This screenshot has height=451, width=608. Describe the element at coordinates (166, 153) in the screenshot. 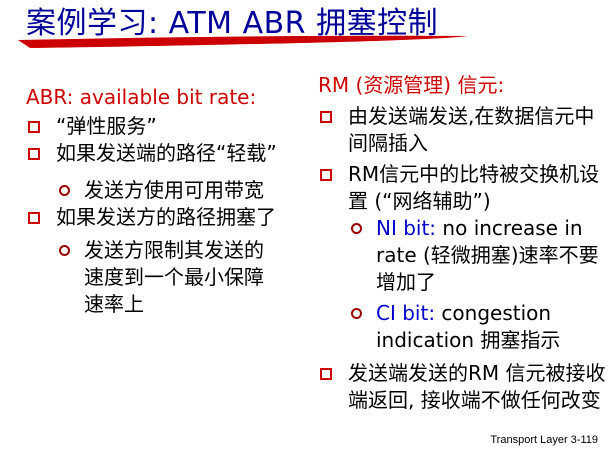

I see `item-text: 如果发送端的路径“轻载”` at that location.